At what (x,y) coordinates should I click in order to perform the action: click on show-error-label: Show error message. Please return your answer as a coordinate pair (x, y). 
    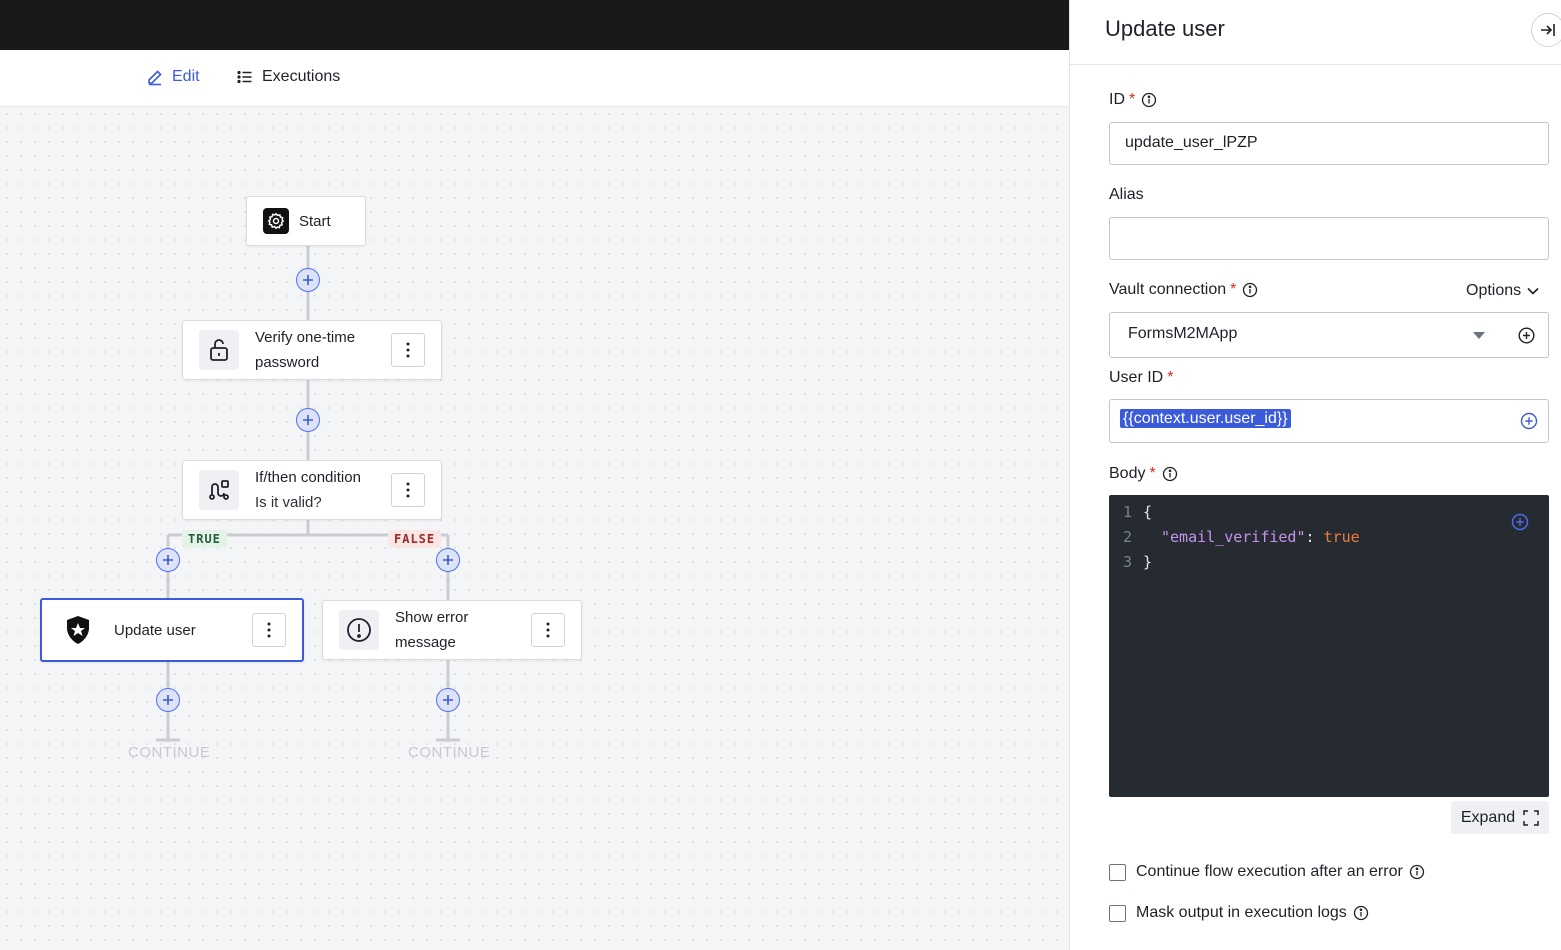
    Looking at the image, I should click on (431, 630).